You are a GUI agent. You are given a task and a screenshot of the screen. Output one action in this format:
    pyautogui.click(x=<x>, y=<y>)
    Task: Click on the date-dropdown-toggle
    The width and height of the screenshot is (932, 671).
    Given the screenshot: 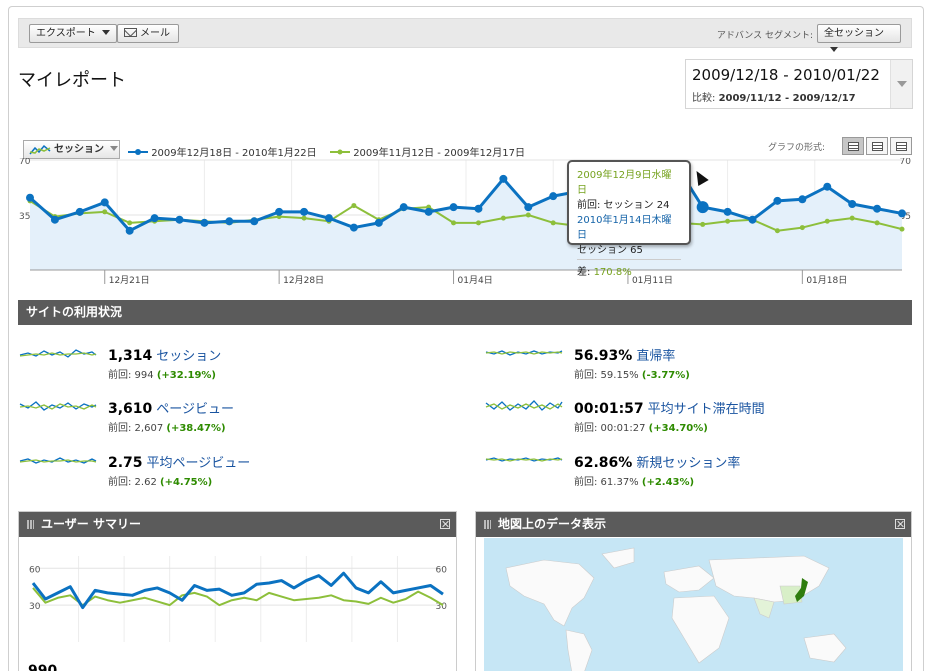 What is the action you would take?
    pyautogui.click(x=901, y=84)
    